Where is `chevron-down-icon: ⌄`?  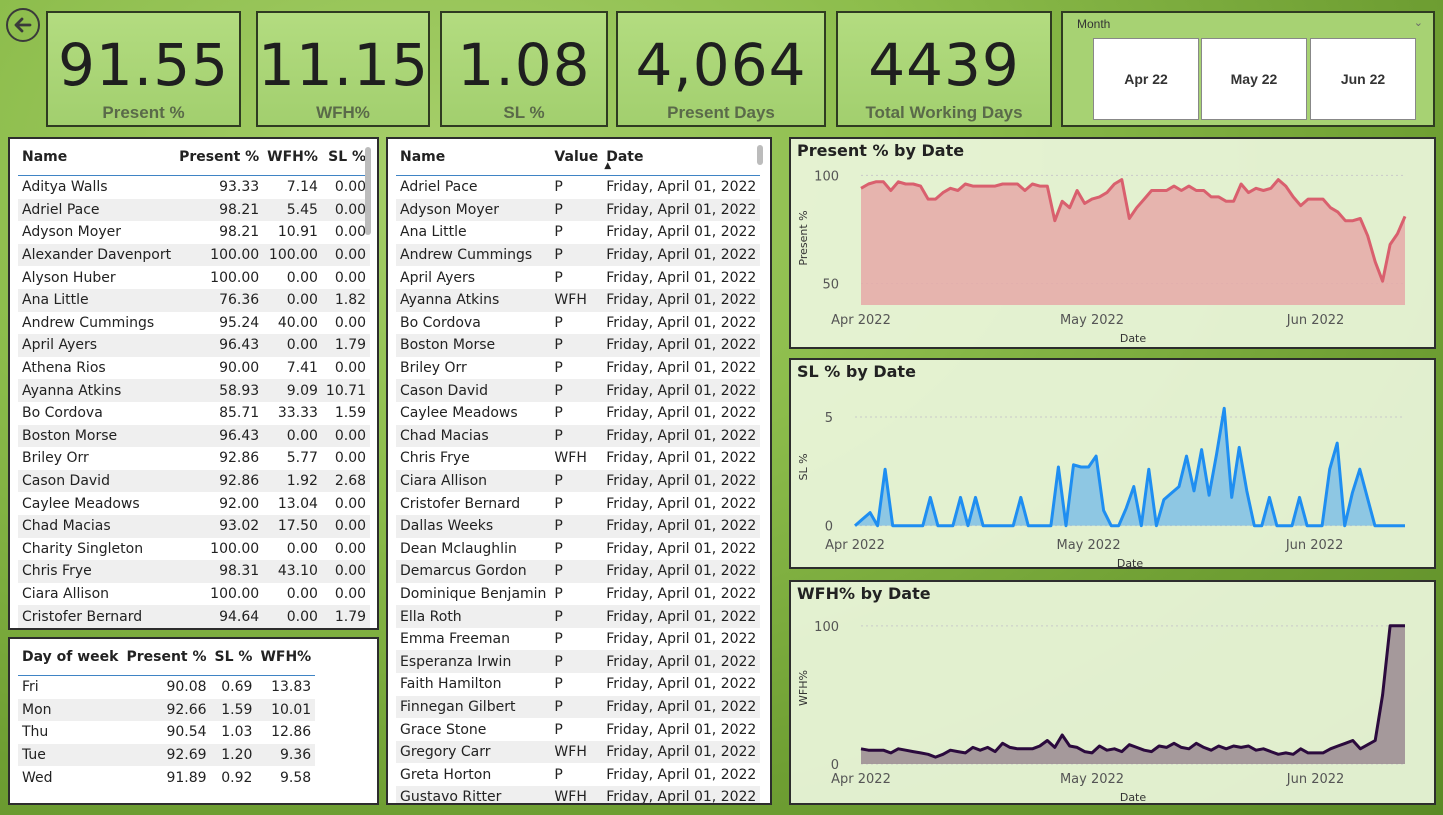
chevron-down-icon: ⌄ is located at coordinates (1418, 22).